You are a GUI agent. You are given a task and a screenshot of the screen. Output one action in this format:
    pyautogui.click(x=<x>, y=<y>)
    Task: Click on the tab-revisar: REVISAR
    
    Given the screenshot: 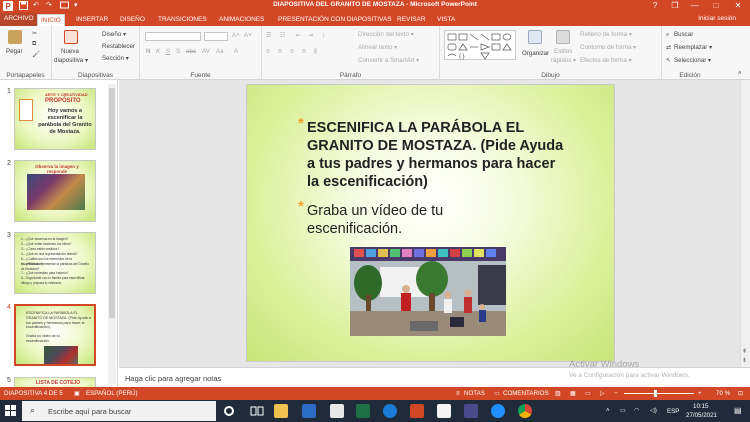 What is the action you would take?
    pyautogui.click(x=411, y=20)
    